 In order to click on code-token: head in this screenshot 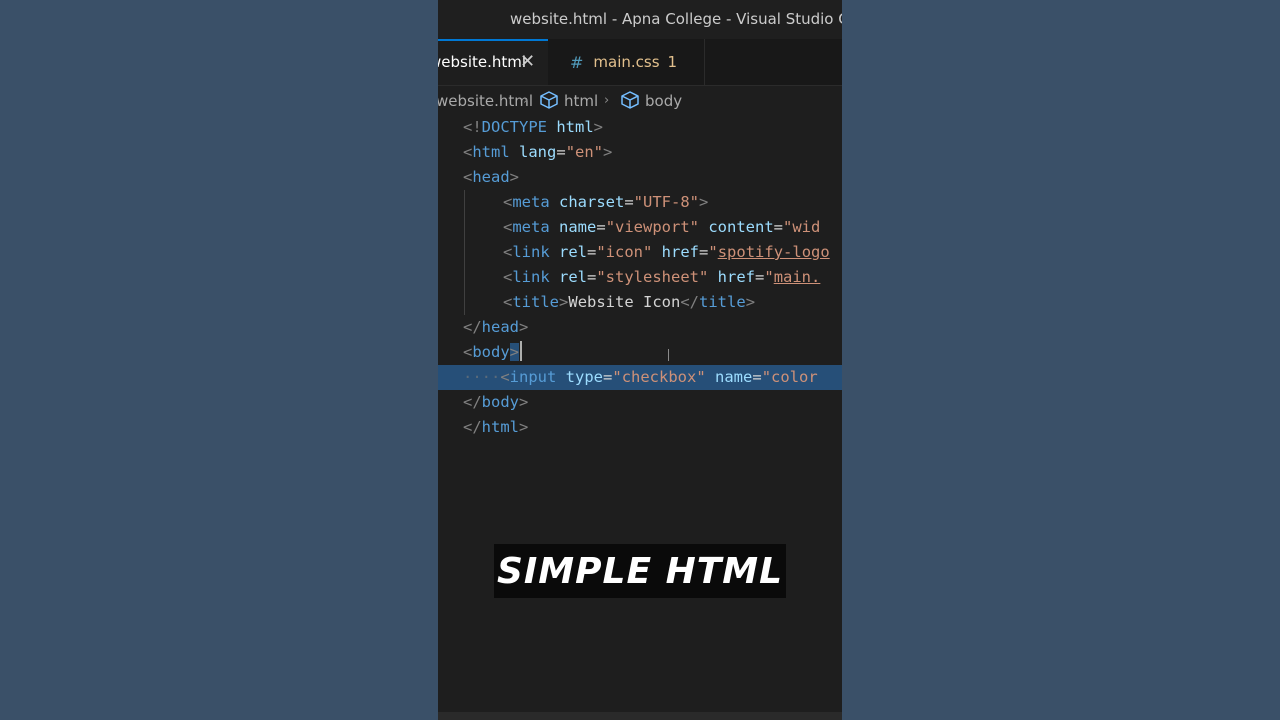, I will do `click(491, 177)`.